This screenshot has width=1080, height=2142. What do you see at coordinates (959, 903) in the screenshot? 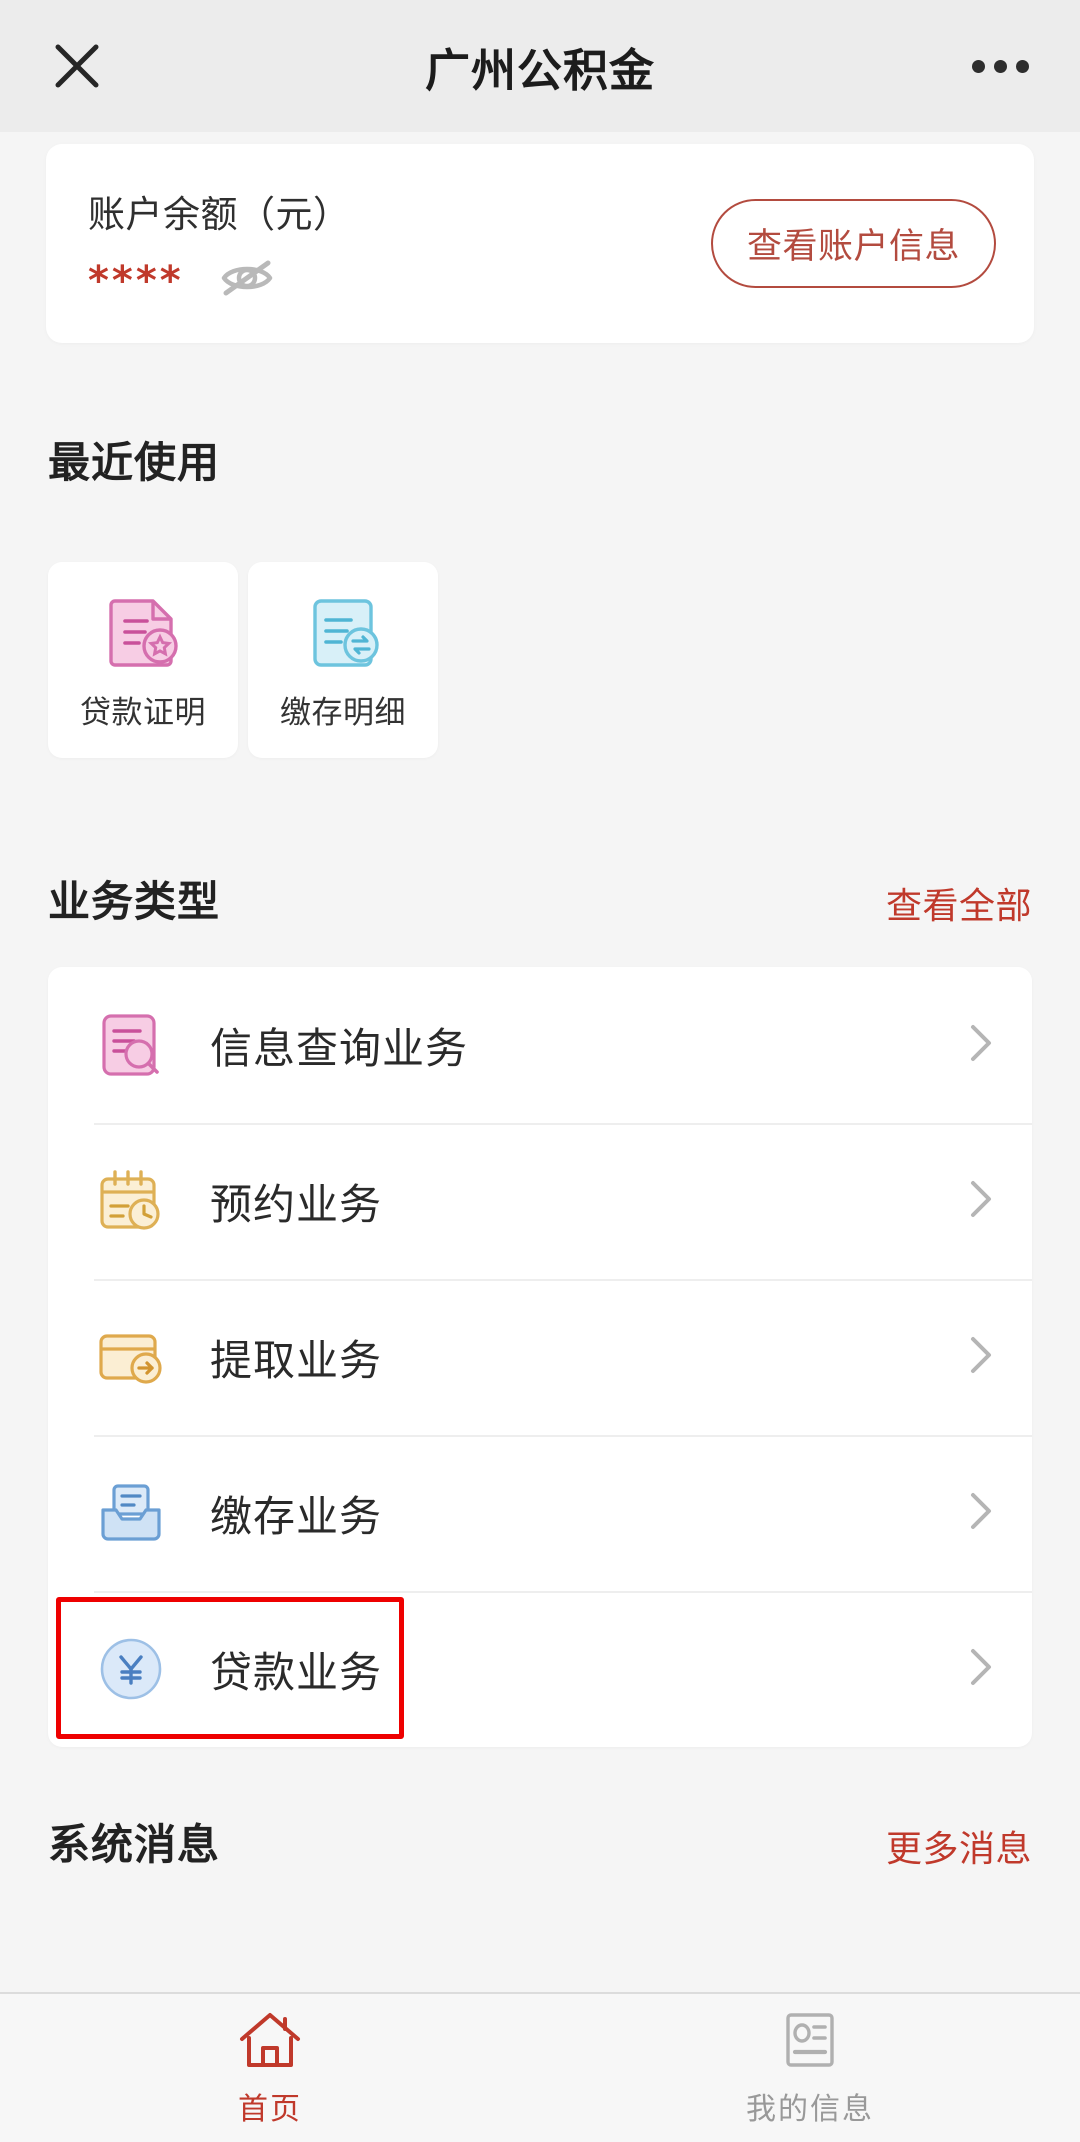
I see `view-all-link: 查看全部` at bounding box center [959, 903].